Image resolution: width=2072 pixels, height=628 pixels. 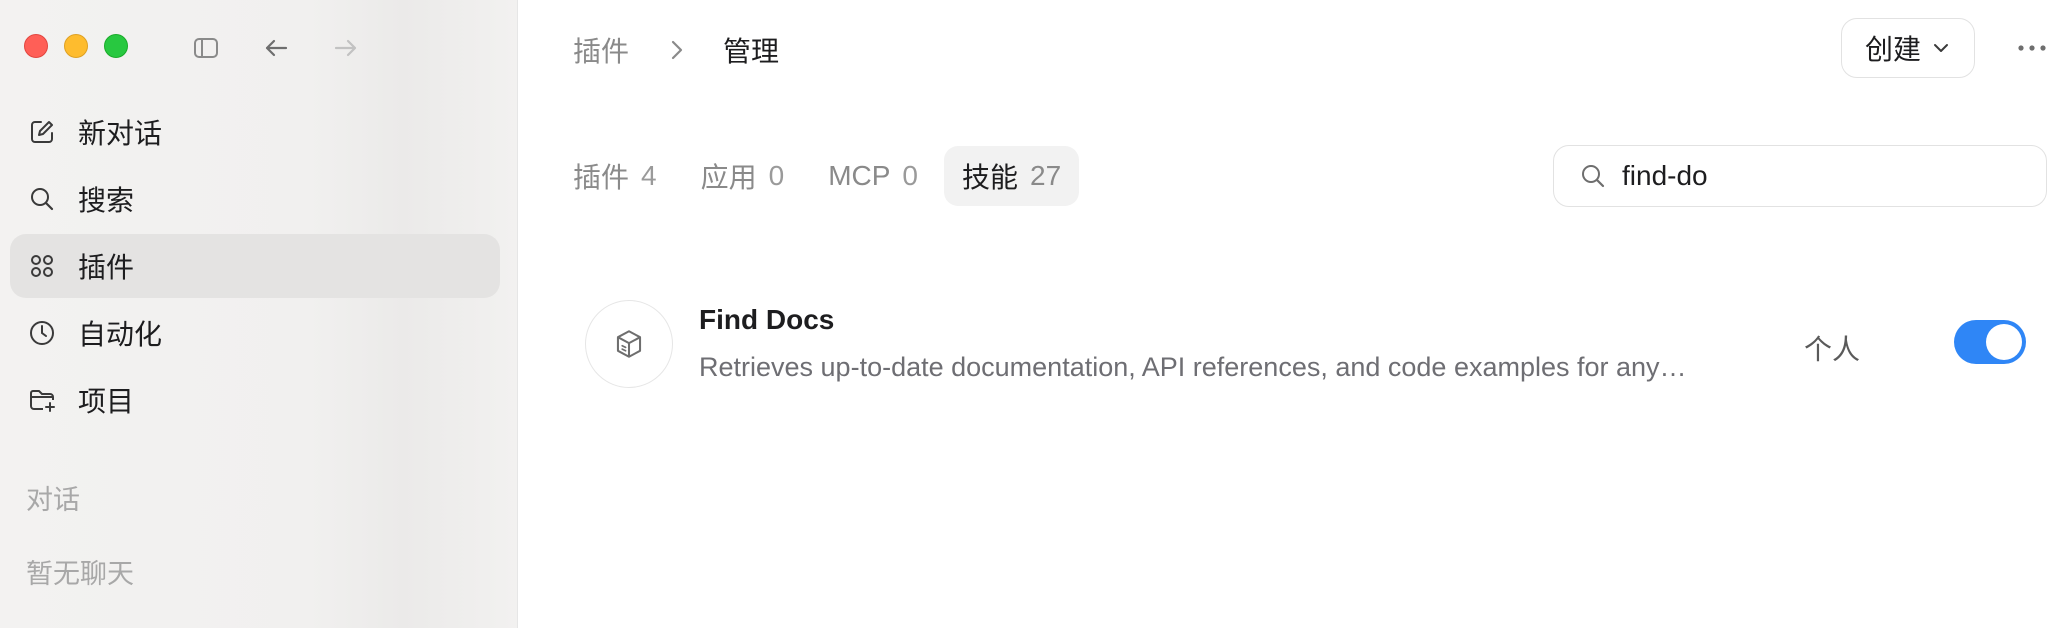 What do you see at coordinates (116, 46) in the screenshot?
I see `zoom-window-button` at bounding box center [116, 46].